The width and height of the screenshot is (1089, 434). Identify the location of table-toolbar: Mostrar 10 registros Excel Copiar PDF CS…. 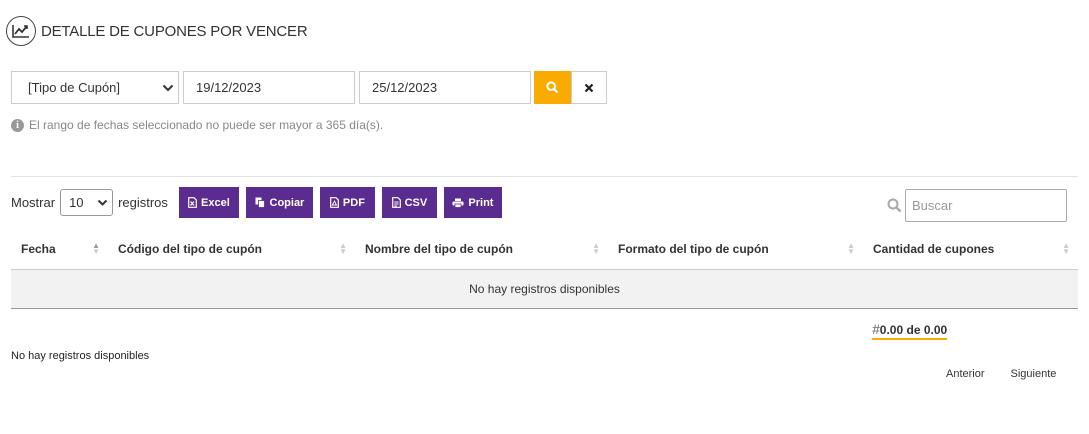
(260, 202).